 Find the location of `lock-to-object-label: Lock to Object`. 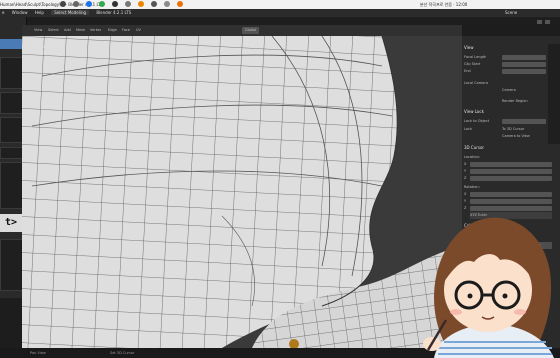

lock-to-object-label: Lock to Object is located at coordinates (477, 121).